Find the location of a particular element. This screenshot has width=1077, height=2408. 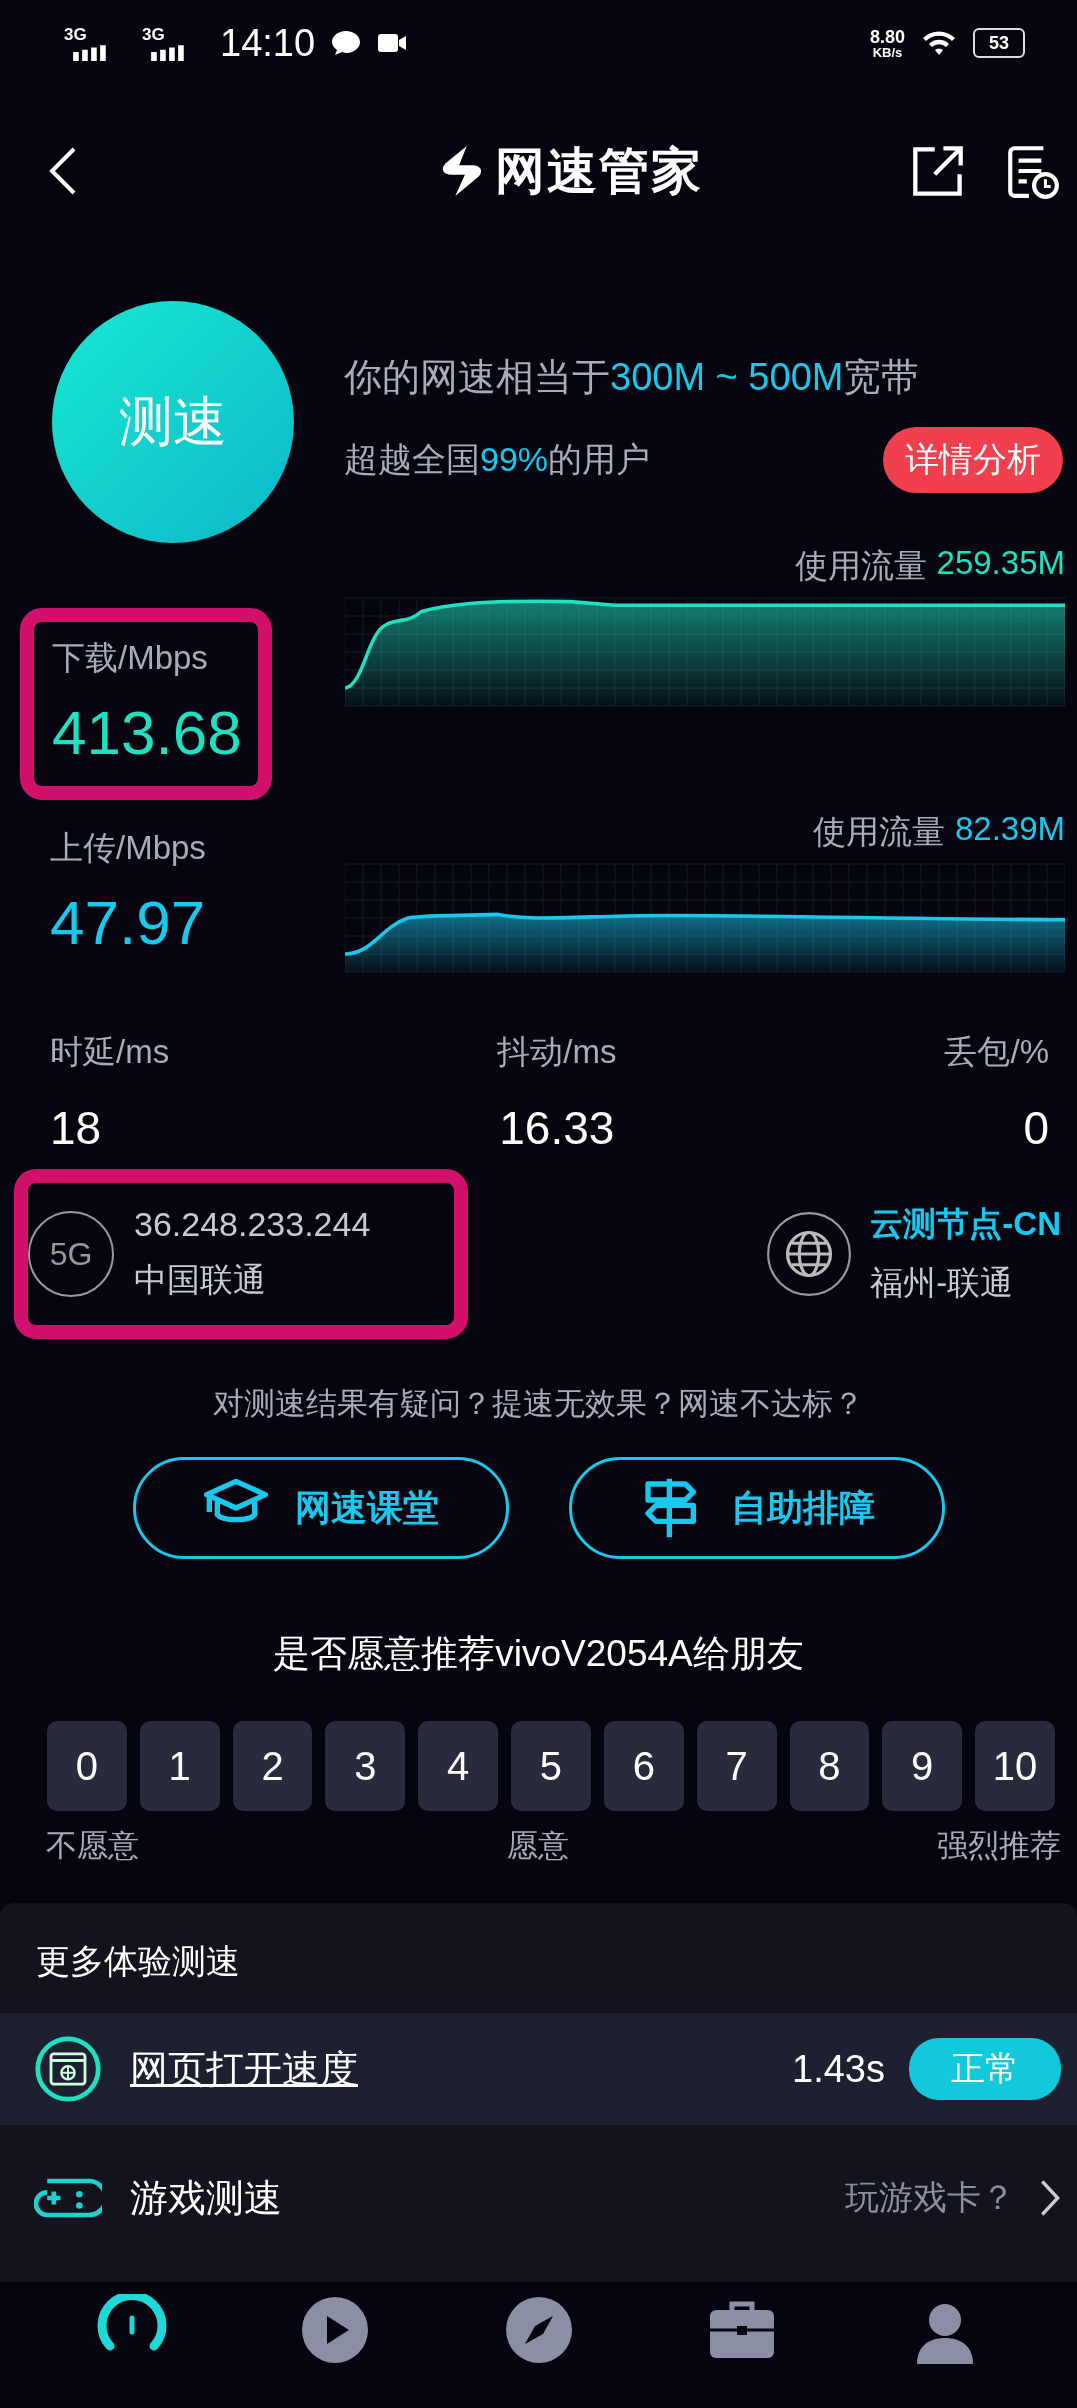

speed-value: 413.68 is located at coordinates (147, 732).